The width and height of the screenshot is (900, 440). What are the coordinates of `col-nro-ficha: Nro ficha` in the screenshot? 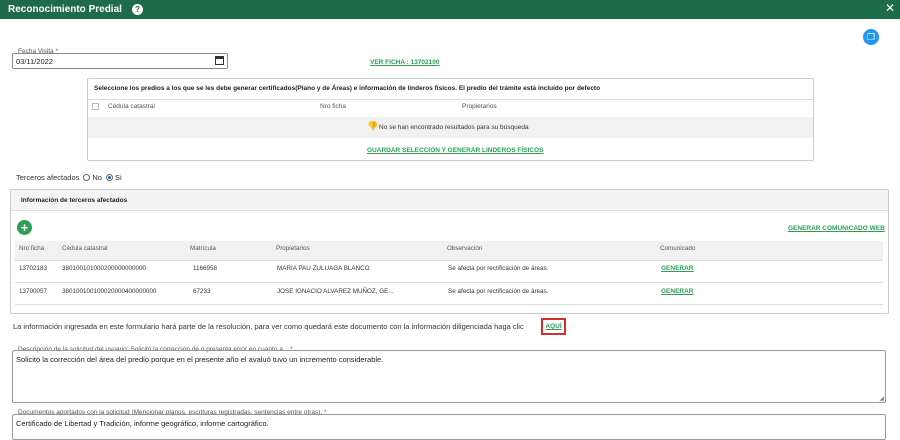 It's located at (333, 106).